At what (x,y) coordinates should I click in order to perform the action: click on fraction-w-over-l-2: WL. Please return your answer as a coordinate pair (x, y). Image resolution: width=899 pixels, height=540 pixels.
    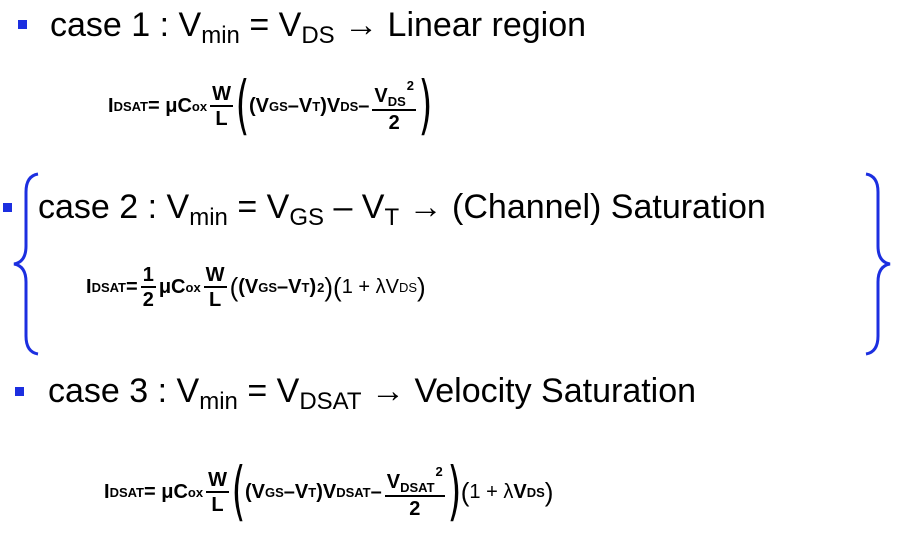
    Looking at the image, I should click on (215, 287).